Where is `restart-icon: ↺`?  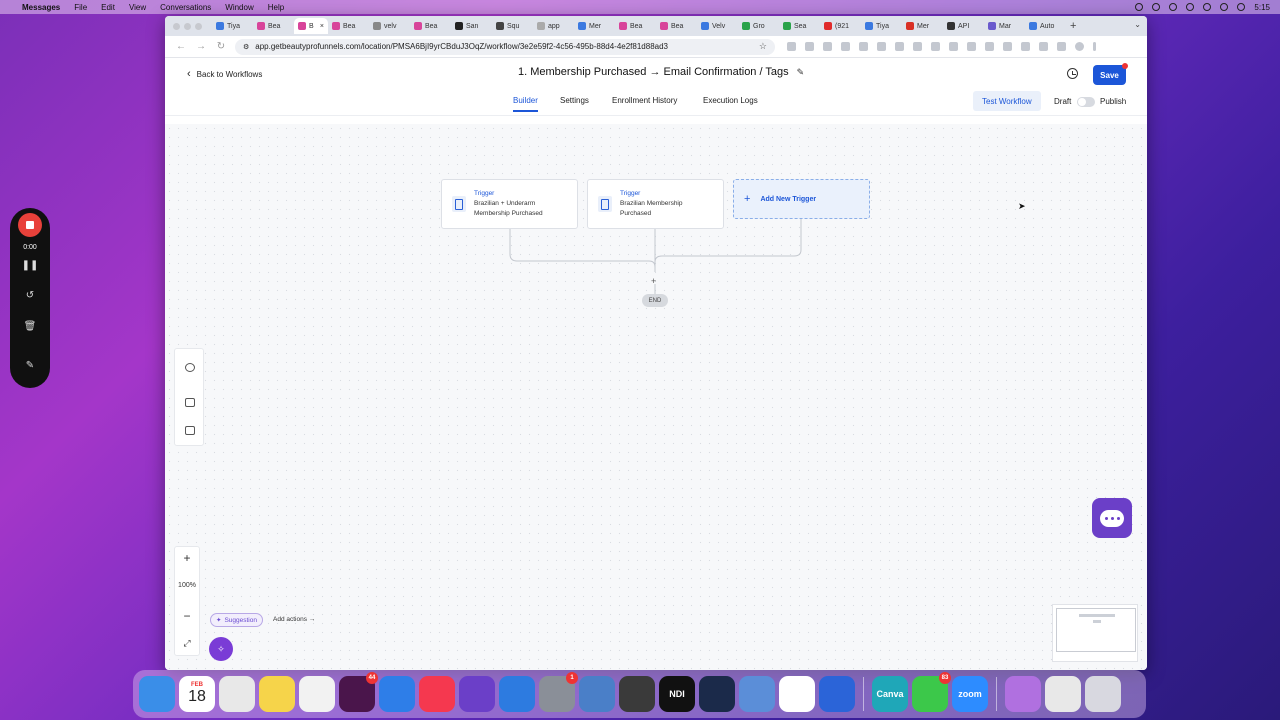
restart-icon: ↺ is located at coordinates (30, 295).